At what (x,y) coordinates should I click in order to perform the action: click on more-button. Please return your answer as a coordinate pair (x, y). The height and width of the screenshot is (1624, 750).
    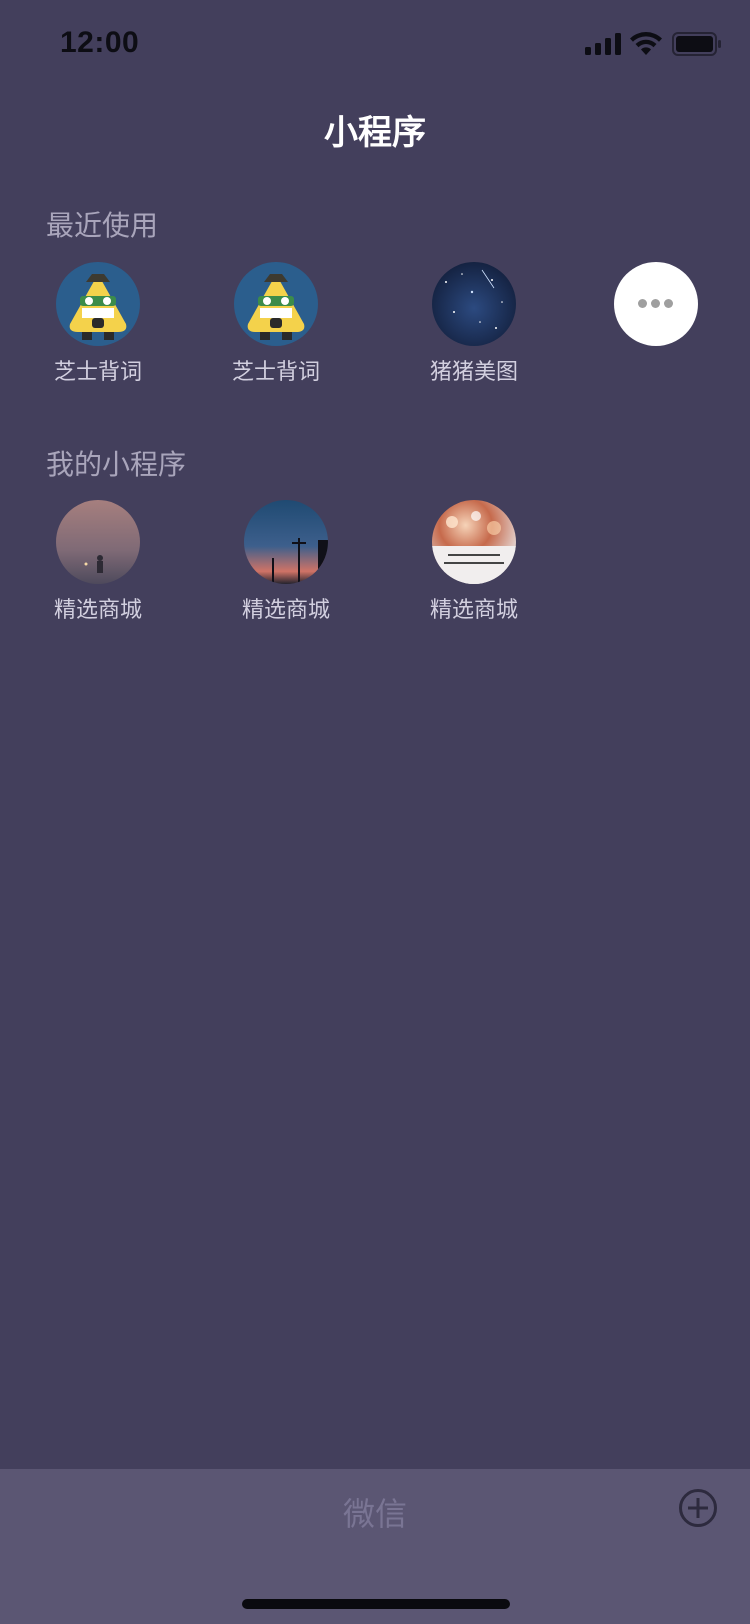
    Looking at the image, I should click on (656, 304).